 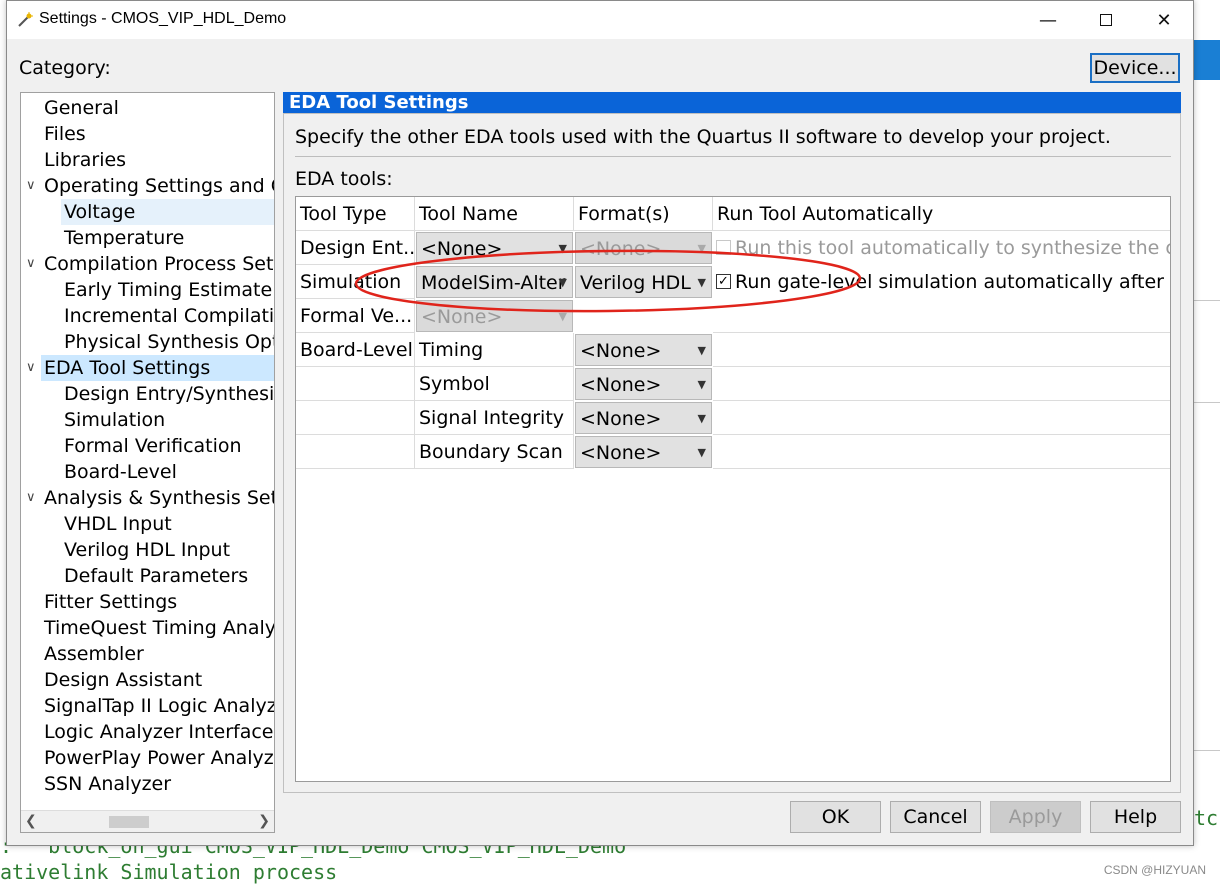 What do you see at coordinates (123, 680) in the screenshot?
I see `tree-item-label: Design Assistant` at bounding box center [123, 680].